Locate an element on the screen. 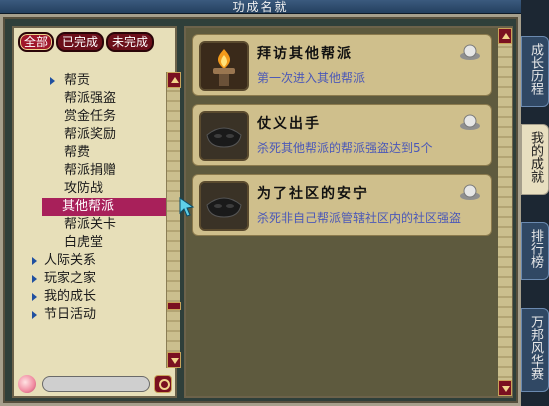 This screenshot has height=406, width=549. tree-item: 帮派捐赠 is located at coordinates (93, 171).